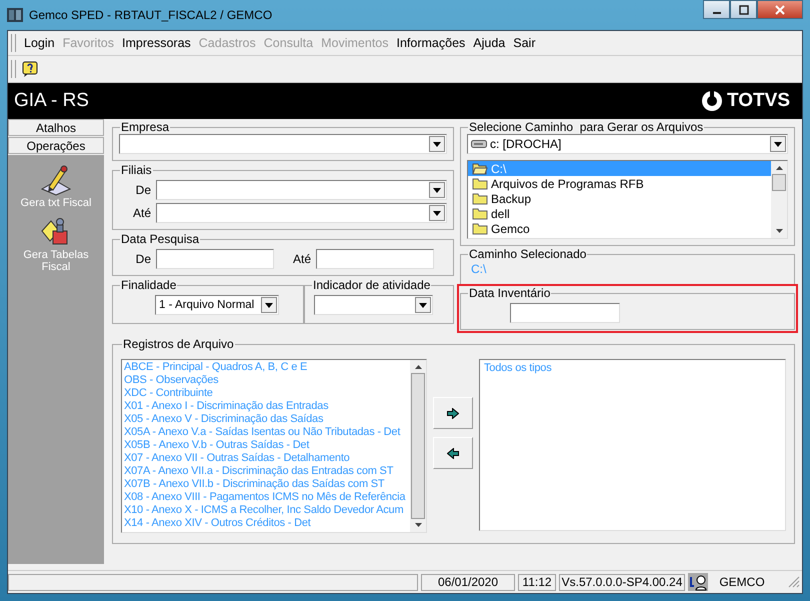 This screenshot has width=810, height=601. Describe the element at coordinates (622, 582) in the screenshot. I see `status-version: Vs.57.0.0.0-SP4.00.24` at that location.